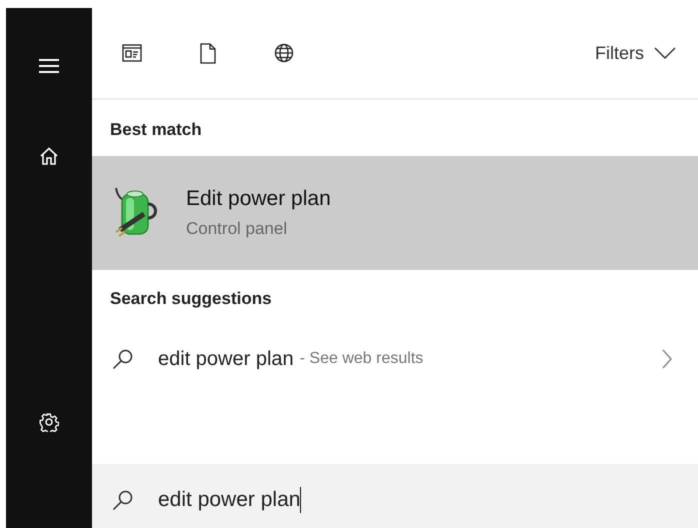  I want to click on suggestion-hint: - See web results, so click(362, 359).